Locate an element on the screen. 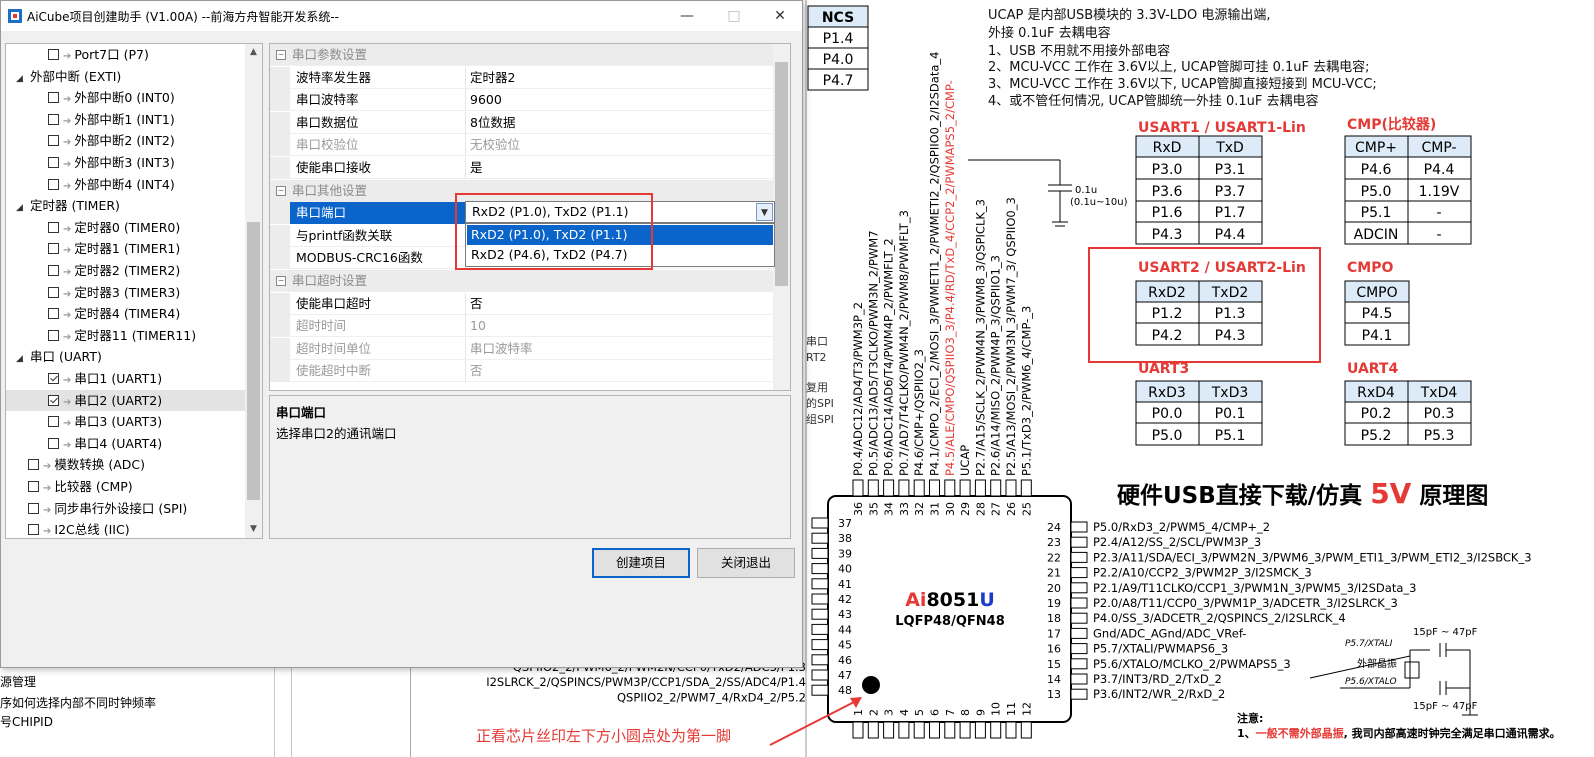 The height and width of the screenshot is (757, 1594). property-value: 8位数据 is located at coordinates (492, 123).